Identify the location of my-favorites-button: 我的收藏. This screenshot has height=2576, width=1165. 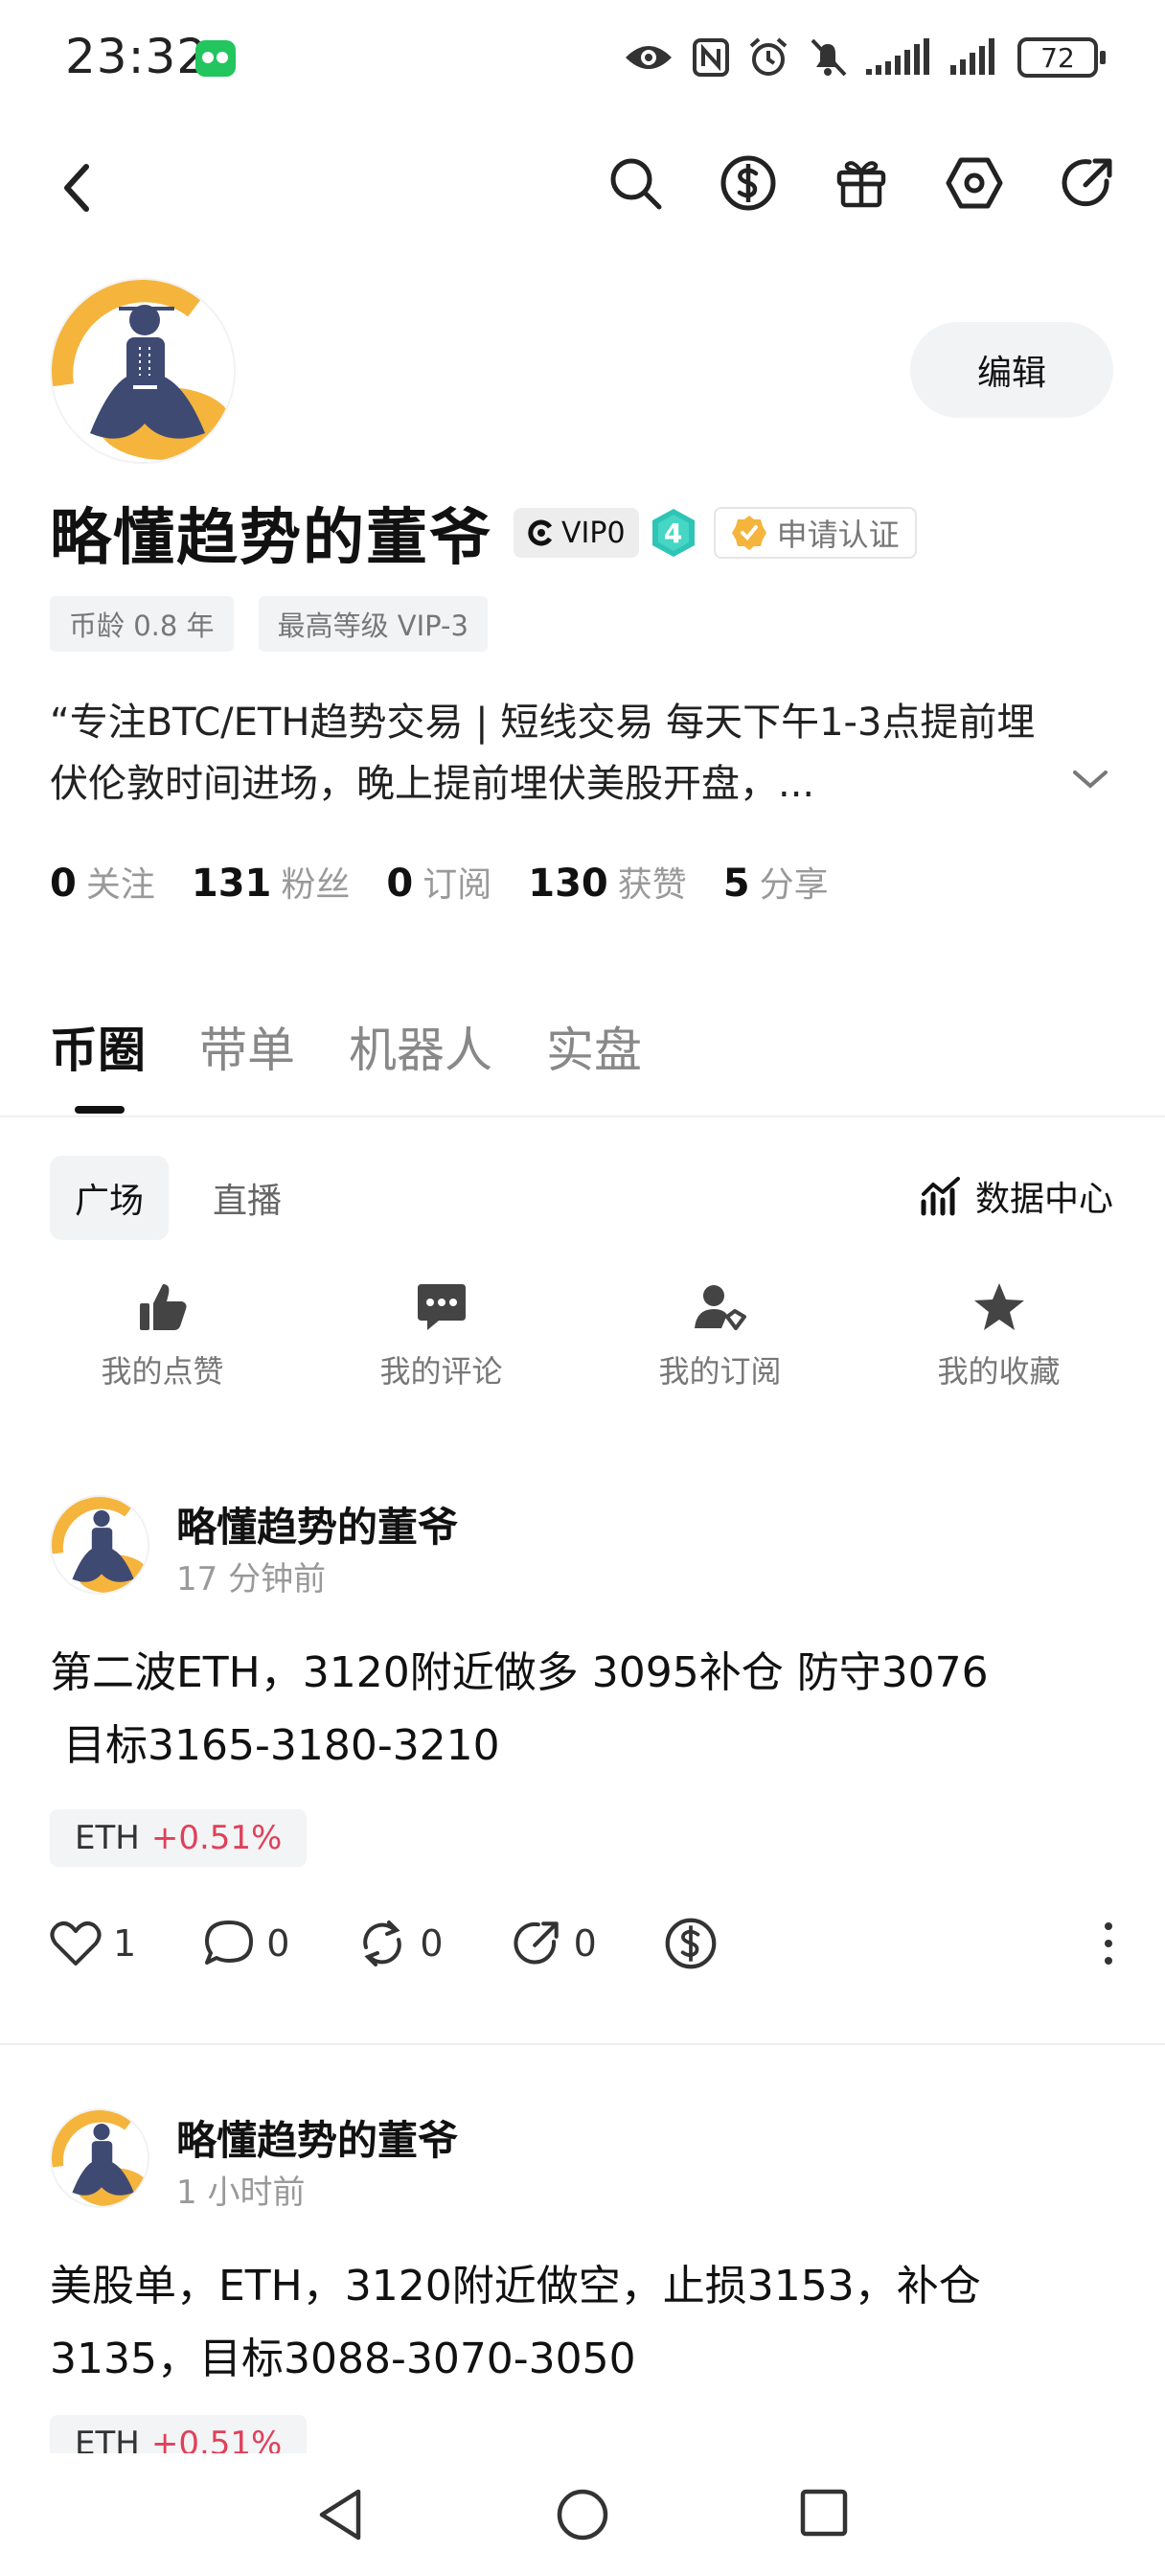
(999, 1336).